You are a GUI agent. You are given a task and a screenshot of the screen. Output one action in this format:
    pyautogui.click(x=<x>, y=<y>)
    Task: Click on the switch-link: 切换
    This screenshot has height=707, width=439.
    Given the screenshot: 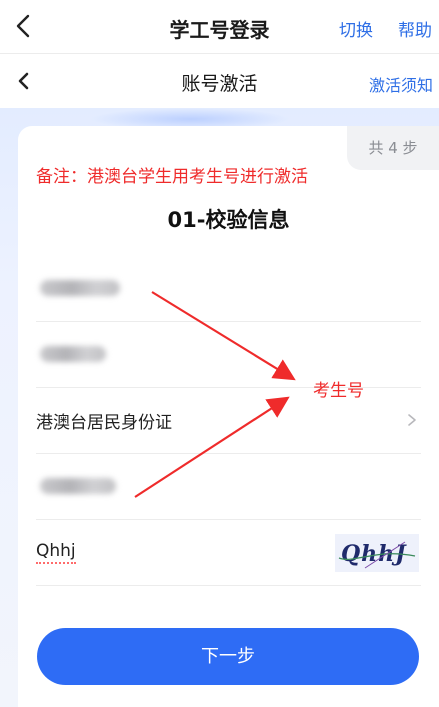 What is the action you would take?
    pyautogui.click(x=356, y=28)
    